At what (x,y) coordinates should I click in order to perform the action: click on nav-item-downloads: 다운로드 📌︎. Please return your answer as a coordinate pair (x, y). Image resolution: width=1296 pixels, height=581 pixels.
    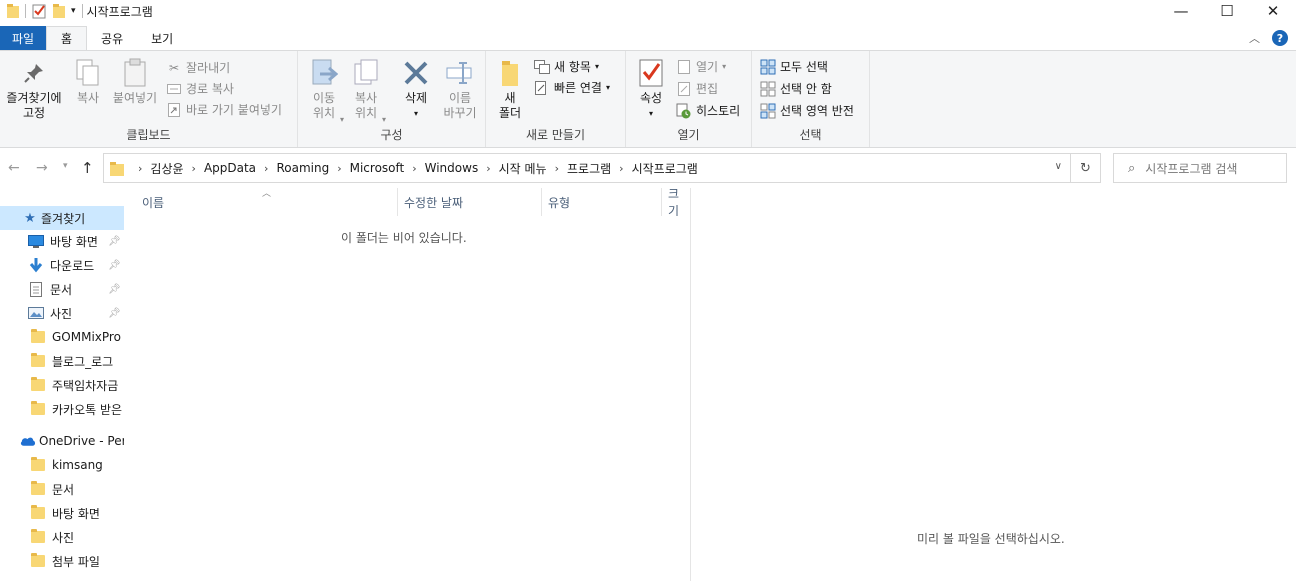
    Looking at the image, I should click on (62, 265).